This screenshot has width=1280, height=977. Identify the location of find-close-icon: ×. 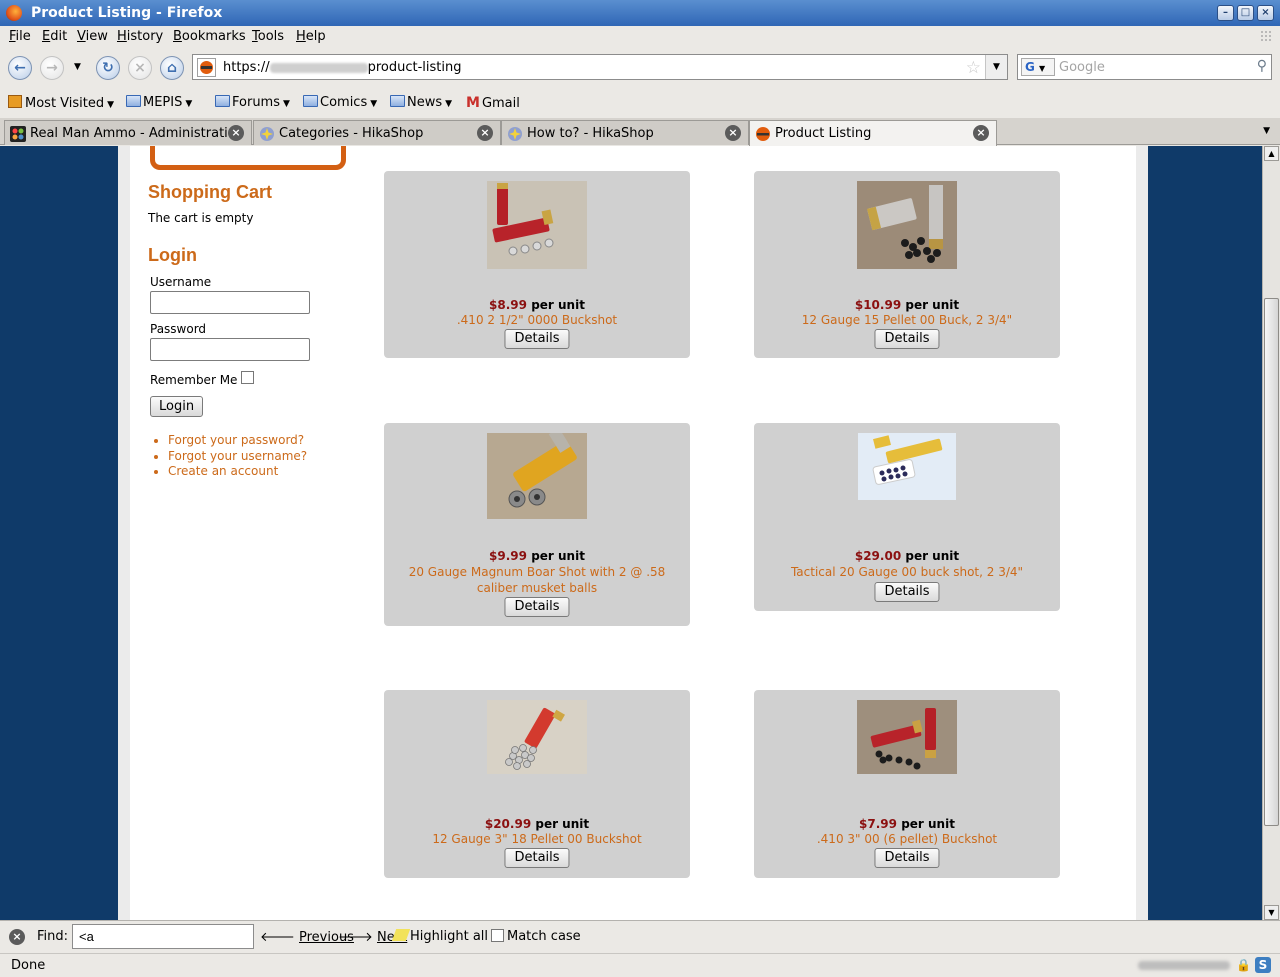
(17, 937).